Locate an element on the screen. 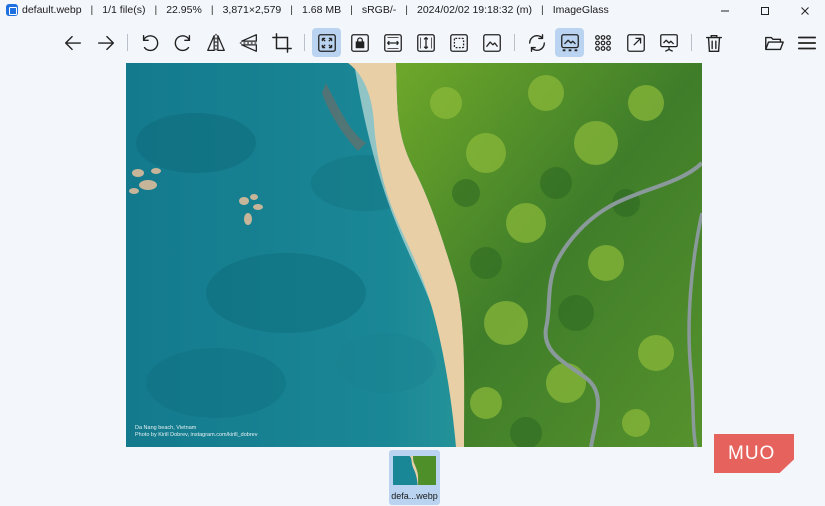 The width and height of the screenshot is (825, 506). maximize-icon is located at coordinates (765, 11).